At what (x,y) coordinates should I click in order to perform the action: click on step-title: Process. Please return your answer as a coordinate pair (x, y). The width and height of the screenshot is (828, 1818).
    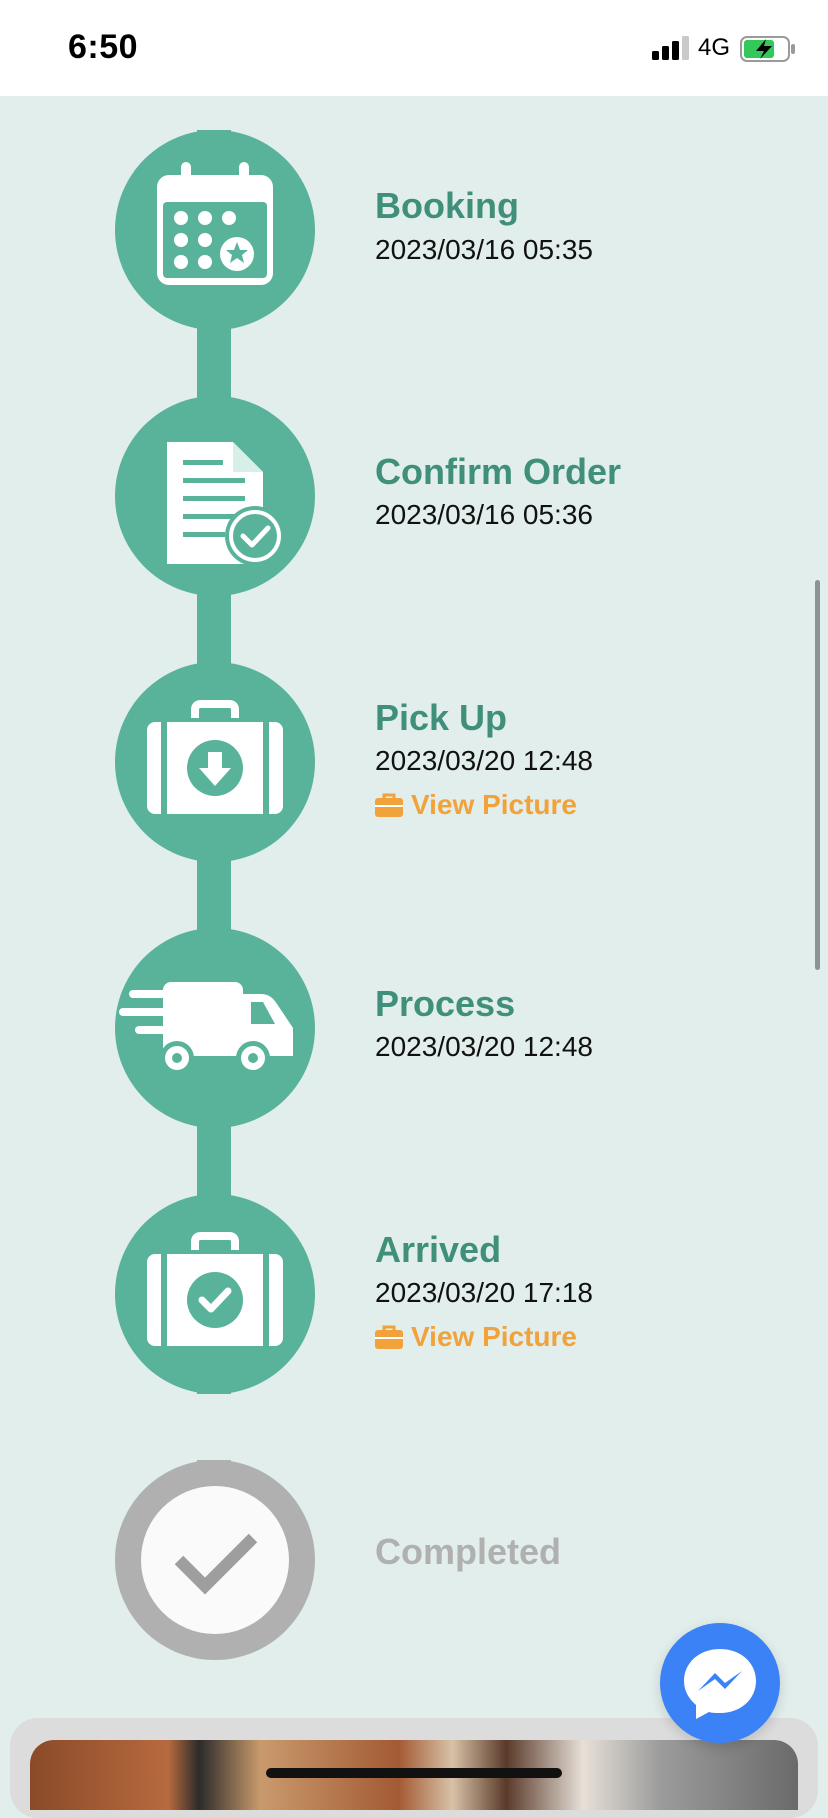
    Looking at the image, I should click on (445, 1003).